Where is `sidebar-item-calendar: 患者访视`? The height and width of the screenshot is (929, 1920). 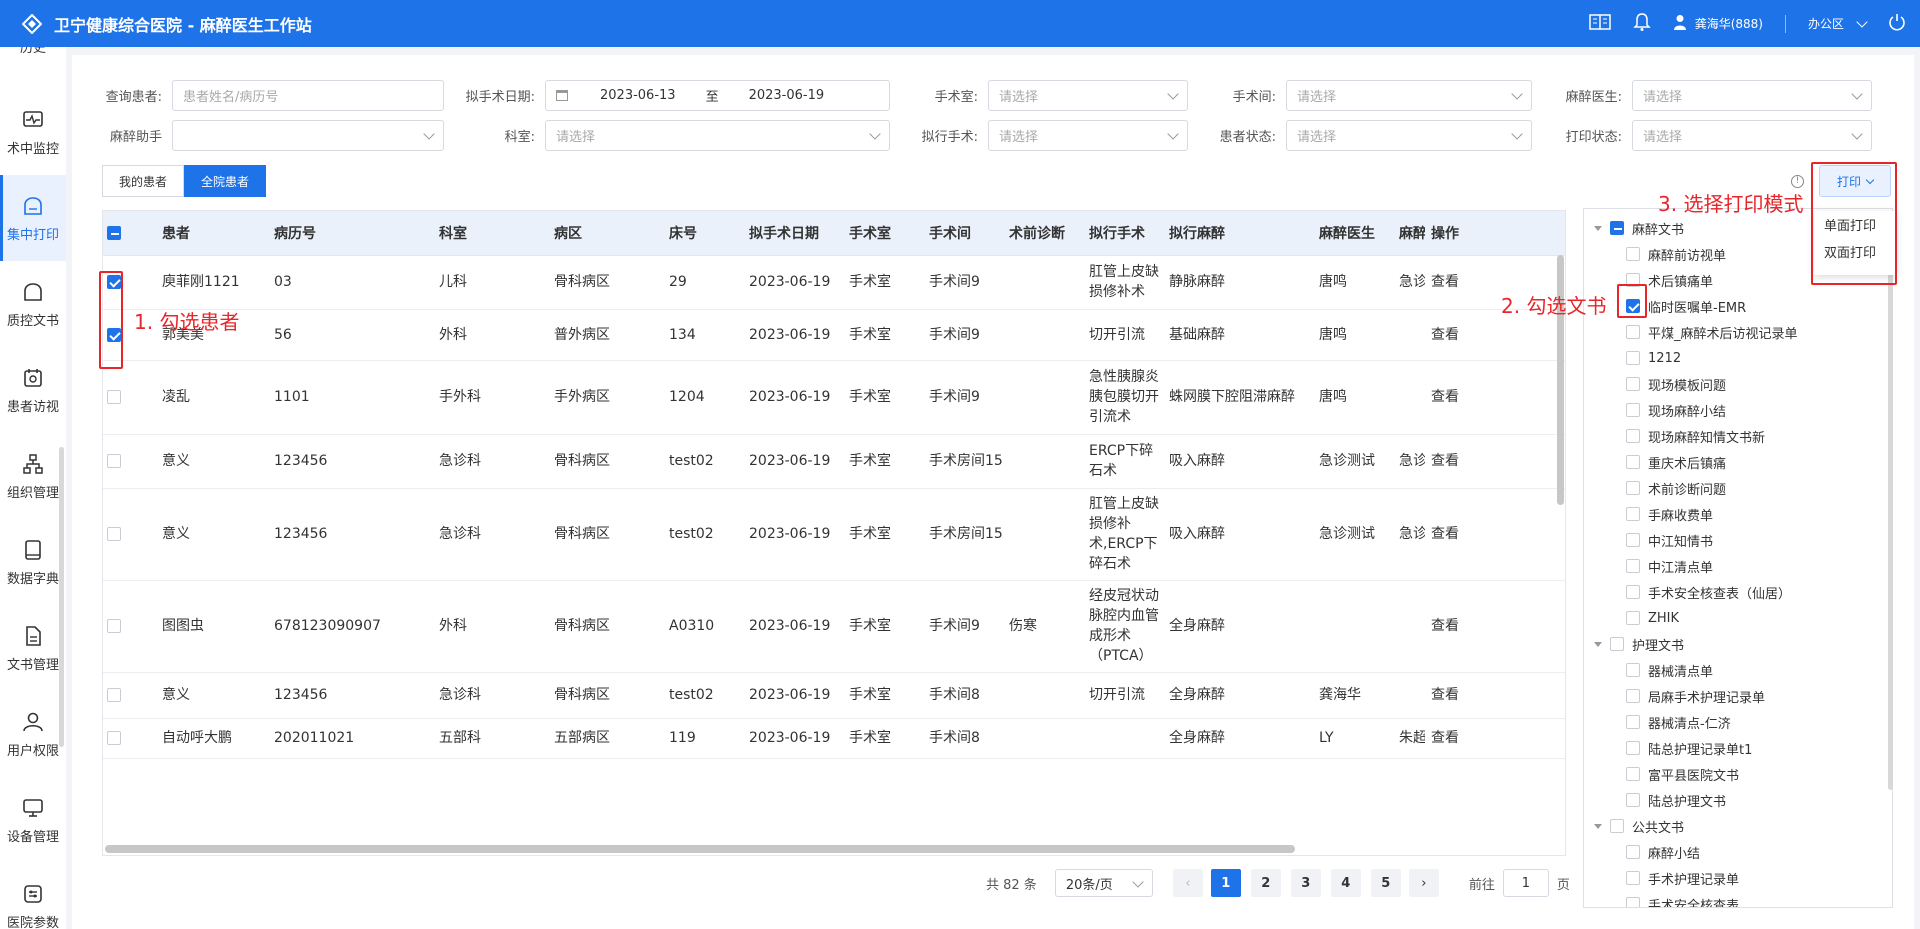 sidebar-item-calendar: 患者访视 is located at coordinates (33, 390).